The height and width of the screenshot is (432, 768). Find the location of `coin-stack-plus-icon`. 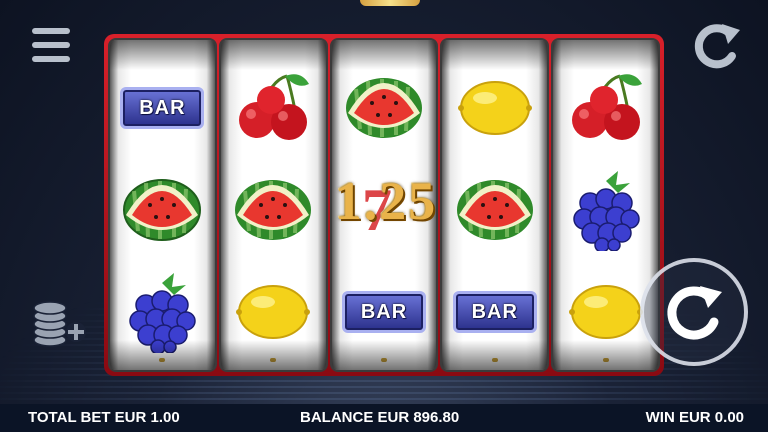

coin-stack-plus-icon is located at coordinates (59, 324).